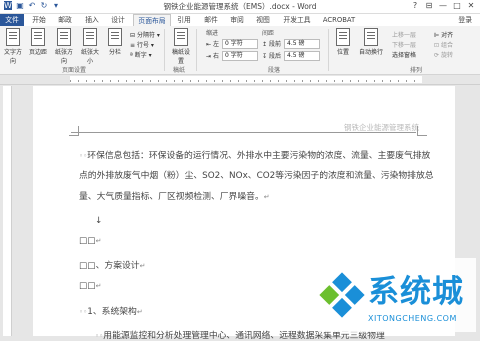 This screenshot has width=480, height=341. I want to click on text-direction-button: 文字方向, so click(13, 46).